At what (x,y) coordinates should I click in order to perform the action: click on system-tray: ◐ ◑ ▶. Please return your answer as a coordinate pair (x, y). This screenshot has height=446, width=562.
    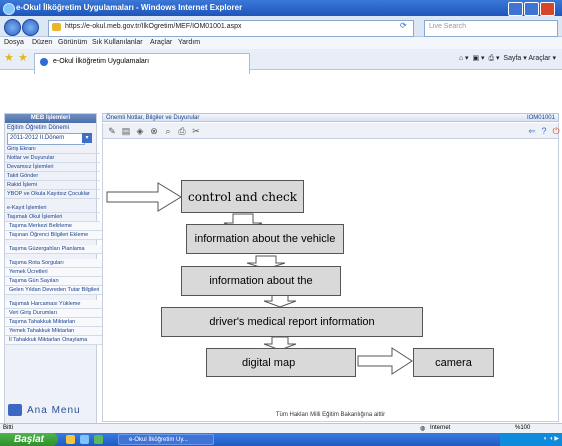
    Looking at the image, I should click on (531, 439).